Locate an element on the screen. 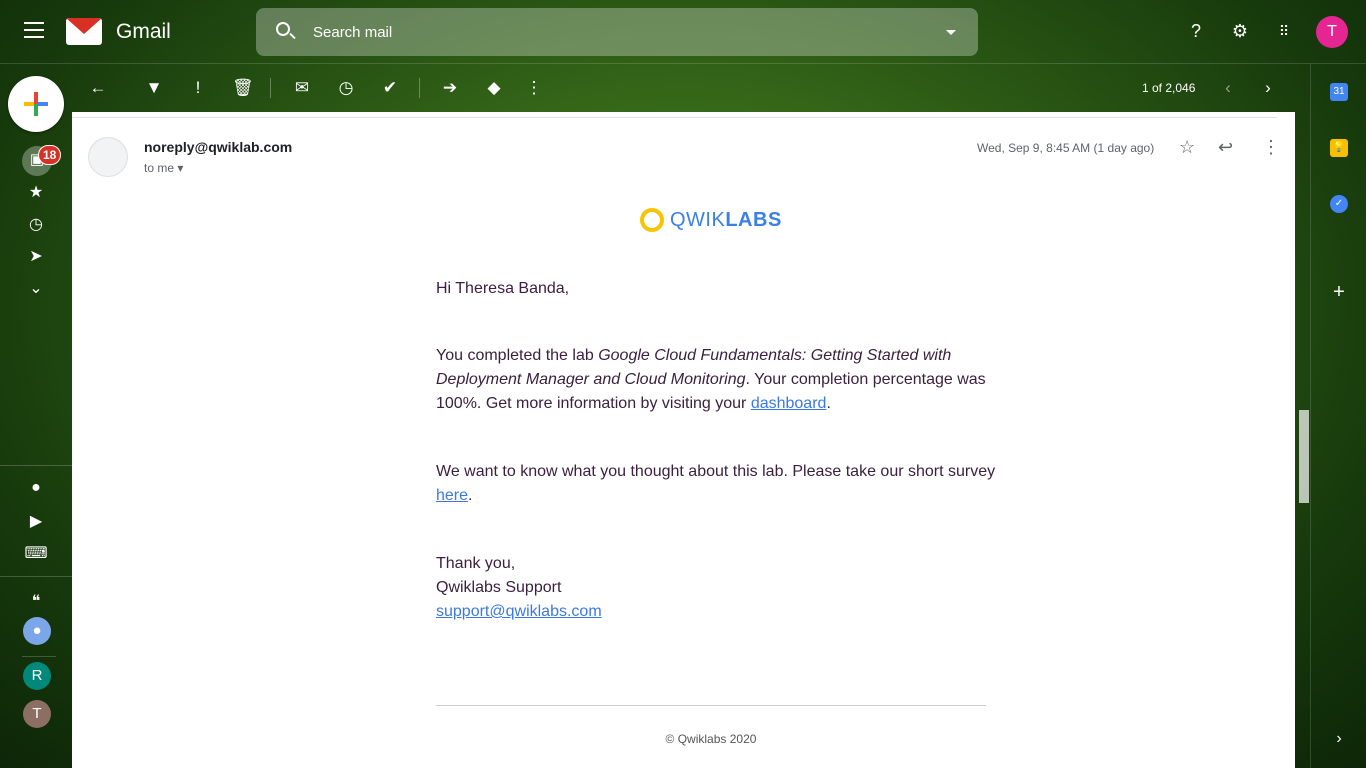 The height and width of the screenshot is (768, 1366). recipient-details: to me ▾ is located at coordinates (163, 168).